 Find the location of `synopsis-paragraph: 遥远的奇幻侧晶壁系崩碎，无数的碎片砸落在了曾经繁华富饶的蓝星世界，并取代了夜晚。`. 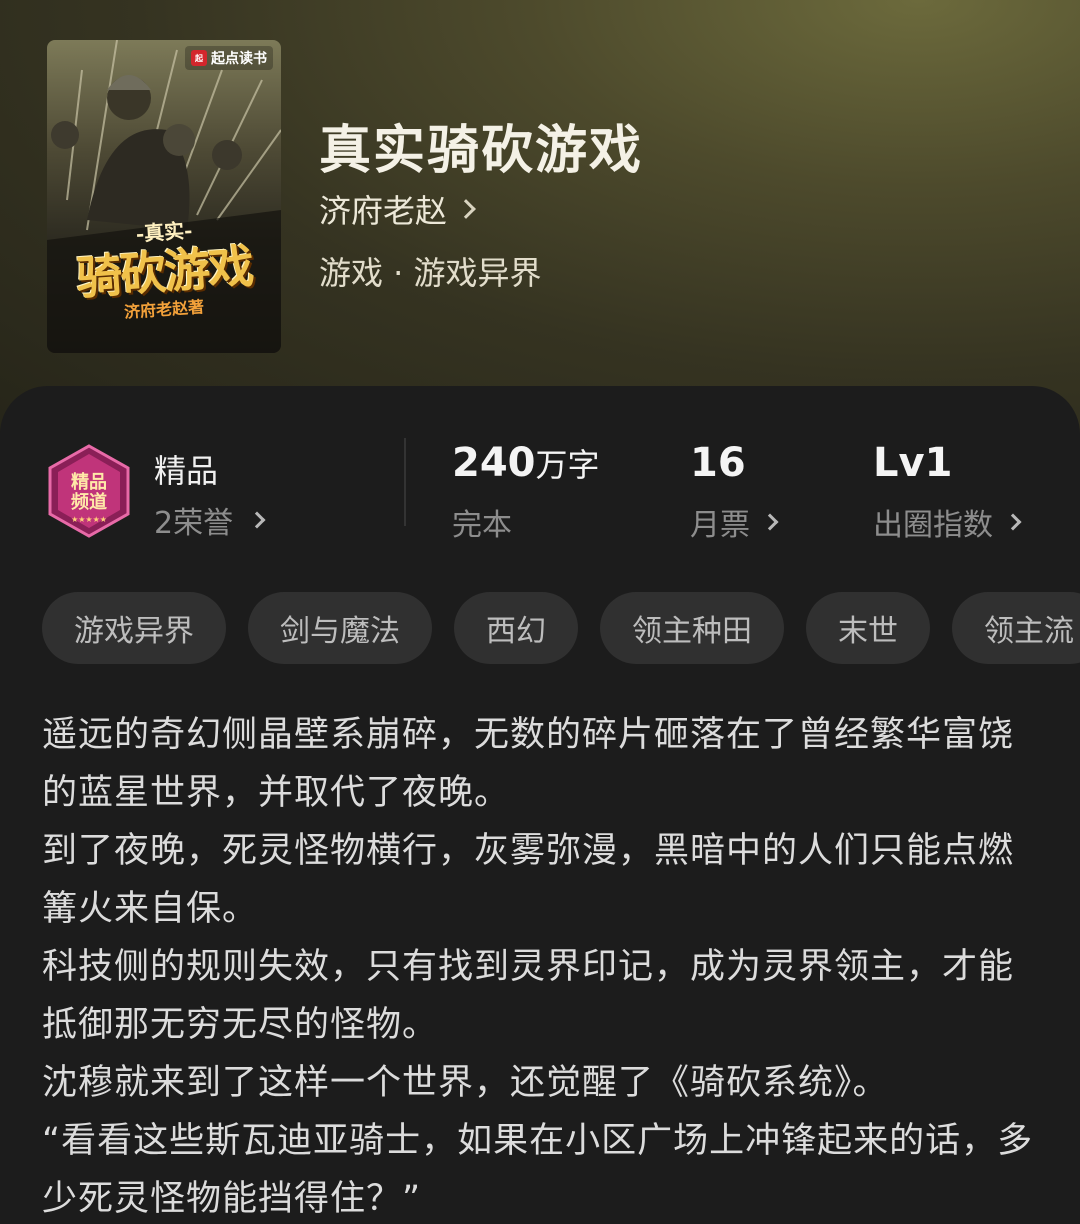

synopsis-paragraph: 遥远的奇幻侧晶壁系崩碎，无数的碎片砸落在了曾经繁华富饶的蓝星世界，并取代了夜晚。 is located at coordinates (528, 764).